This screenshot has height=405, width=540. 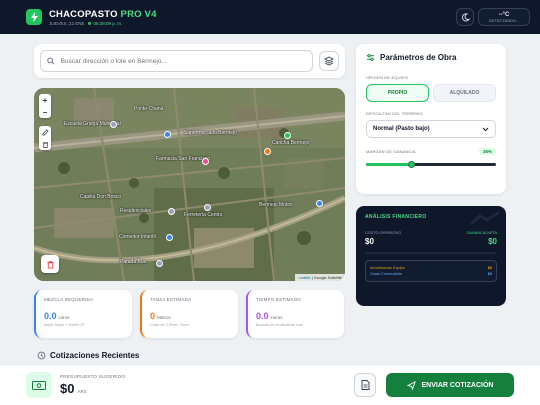 What do you see at coordinates (397, 93) in the screenshot?
I see `origin-own-button: PROPIO` at bounding box center [397, 93].